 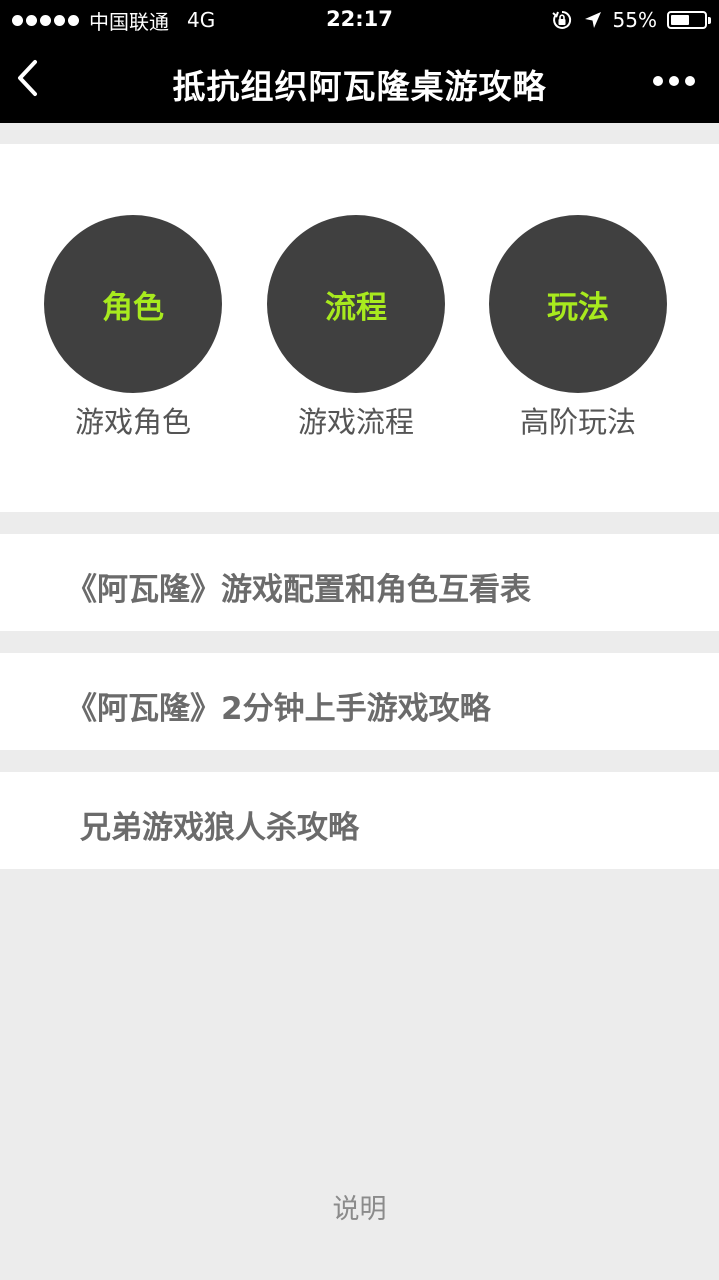 What do you see at coordinates (359, 820) in the screenshot?
I see `list-item-werewolf-guide: 兄弟游戏狼人杀攻略` at bounding box center [359, 820].